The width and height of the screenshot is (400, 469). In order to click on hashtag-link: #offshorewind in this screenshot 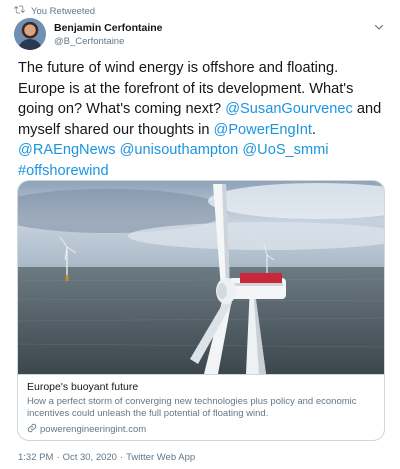, I will do `click(63, 171)`.